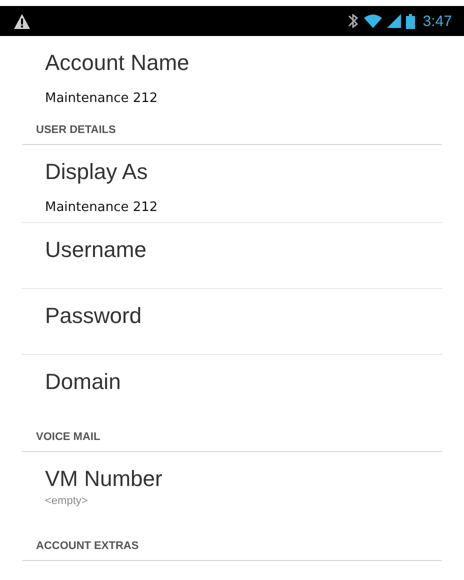 The width and height of the screenshot is (464, 580). I want to click on settings-item: Domain, so click(221, 388).